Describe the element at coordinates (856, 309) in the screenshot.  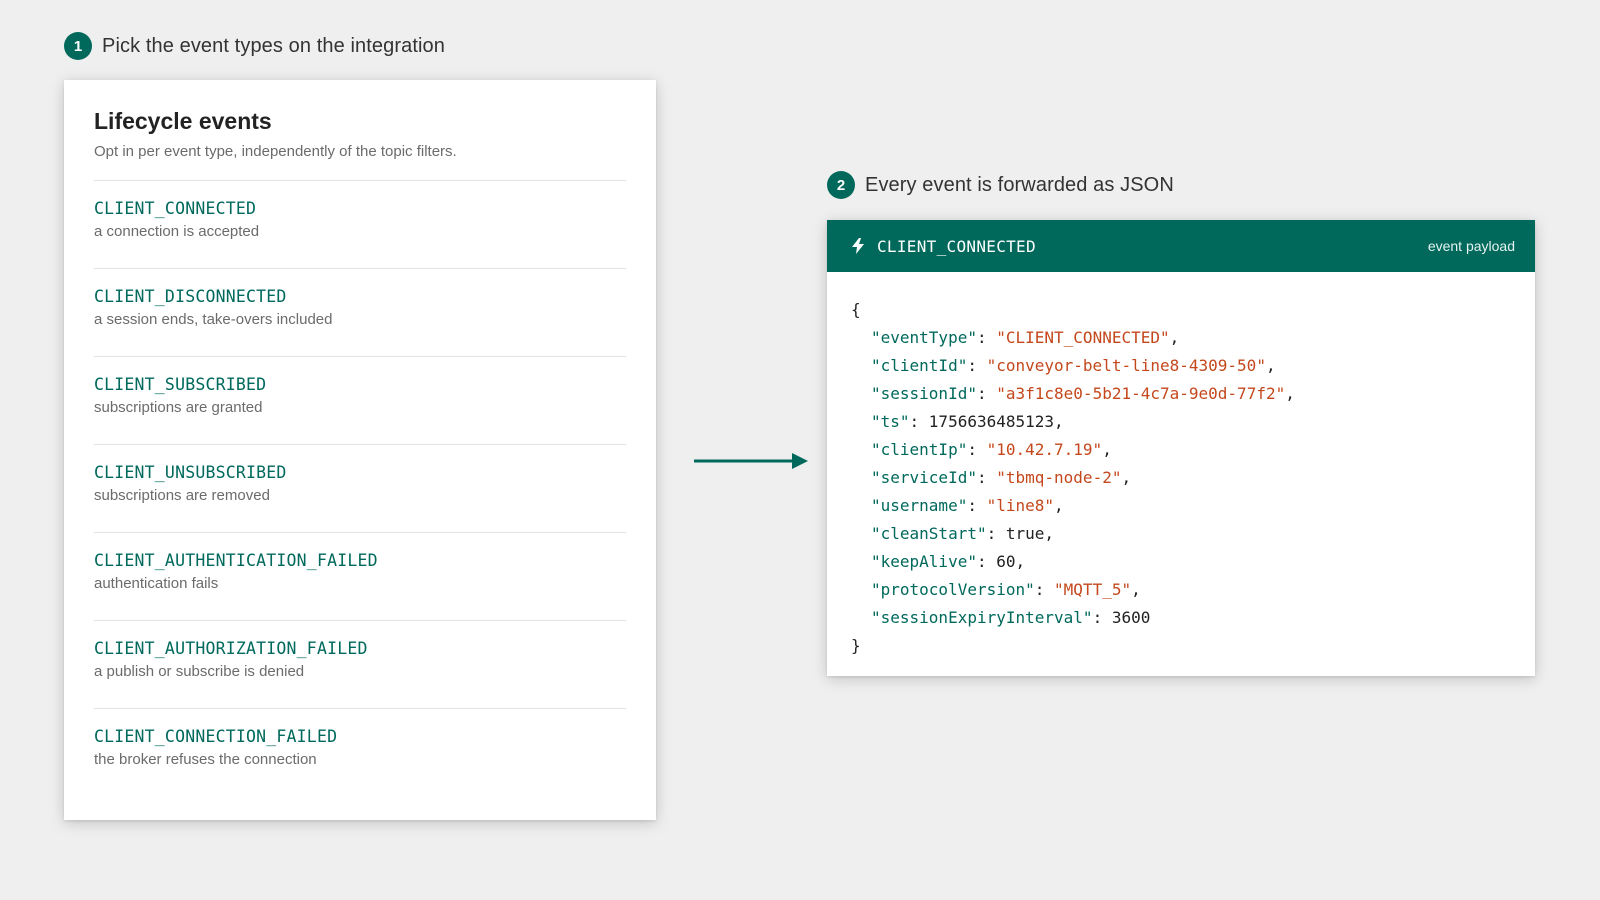
I see `json-open-brace: {` at that location.